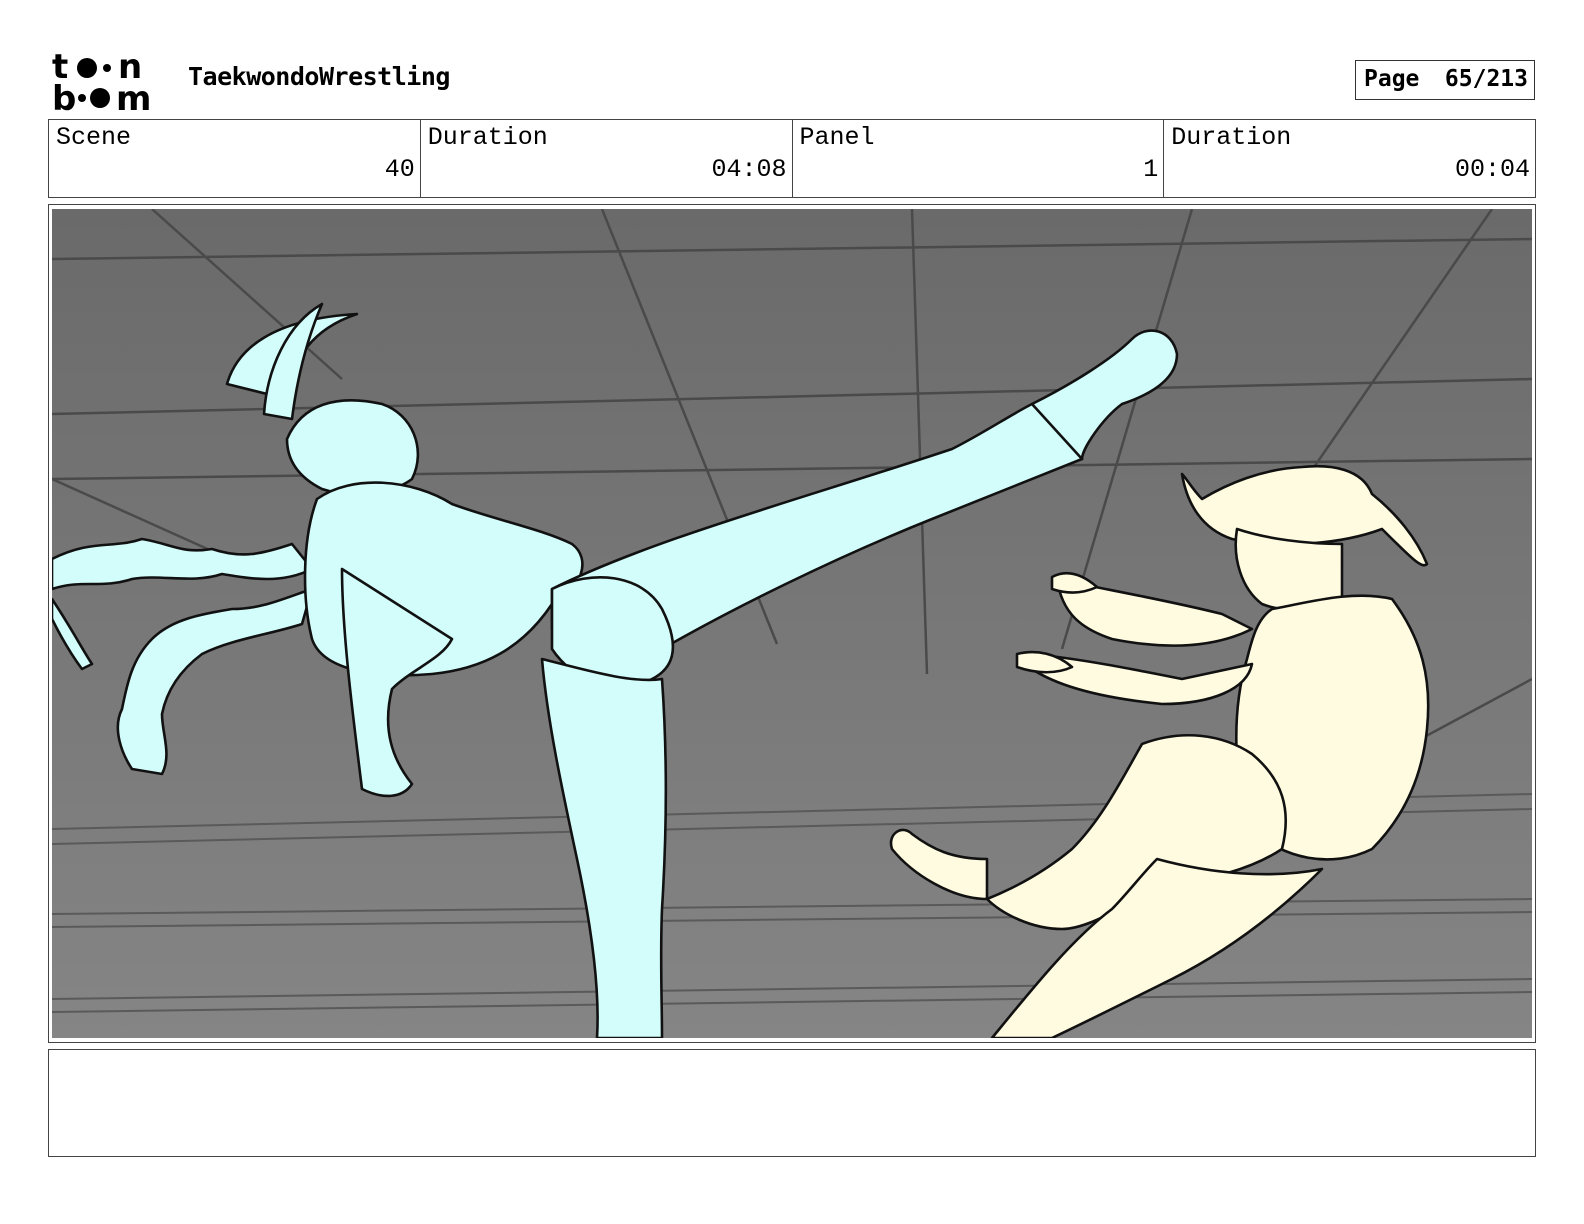 The width and height of the screenshot is (1584, 1224). Describe the element at coordinates (94, 137) in the screenshot. I see `scene-label: Scene` at that location.